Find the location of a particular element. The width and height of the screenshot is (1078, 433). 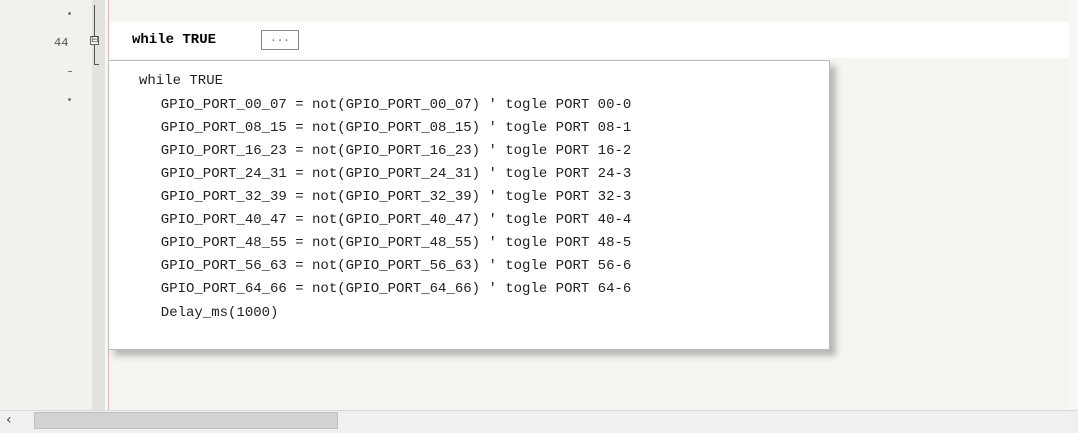

tooltip-code-line: while TRUE is located at coordinates (181, 81).